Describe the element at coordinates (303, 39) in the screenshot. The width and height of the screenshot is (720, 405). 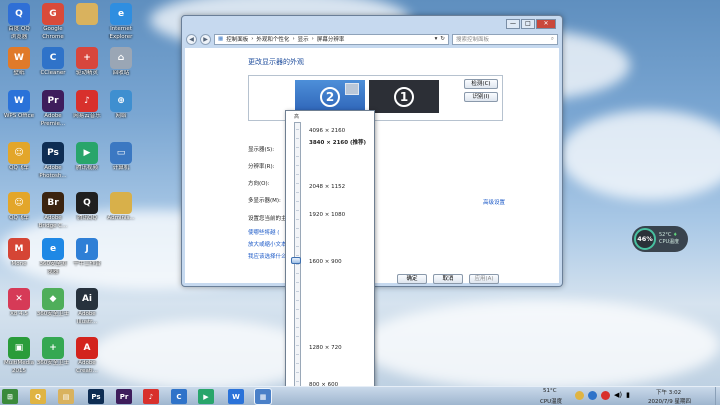
I see `breadcrumb-item: 显示` at that location.